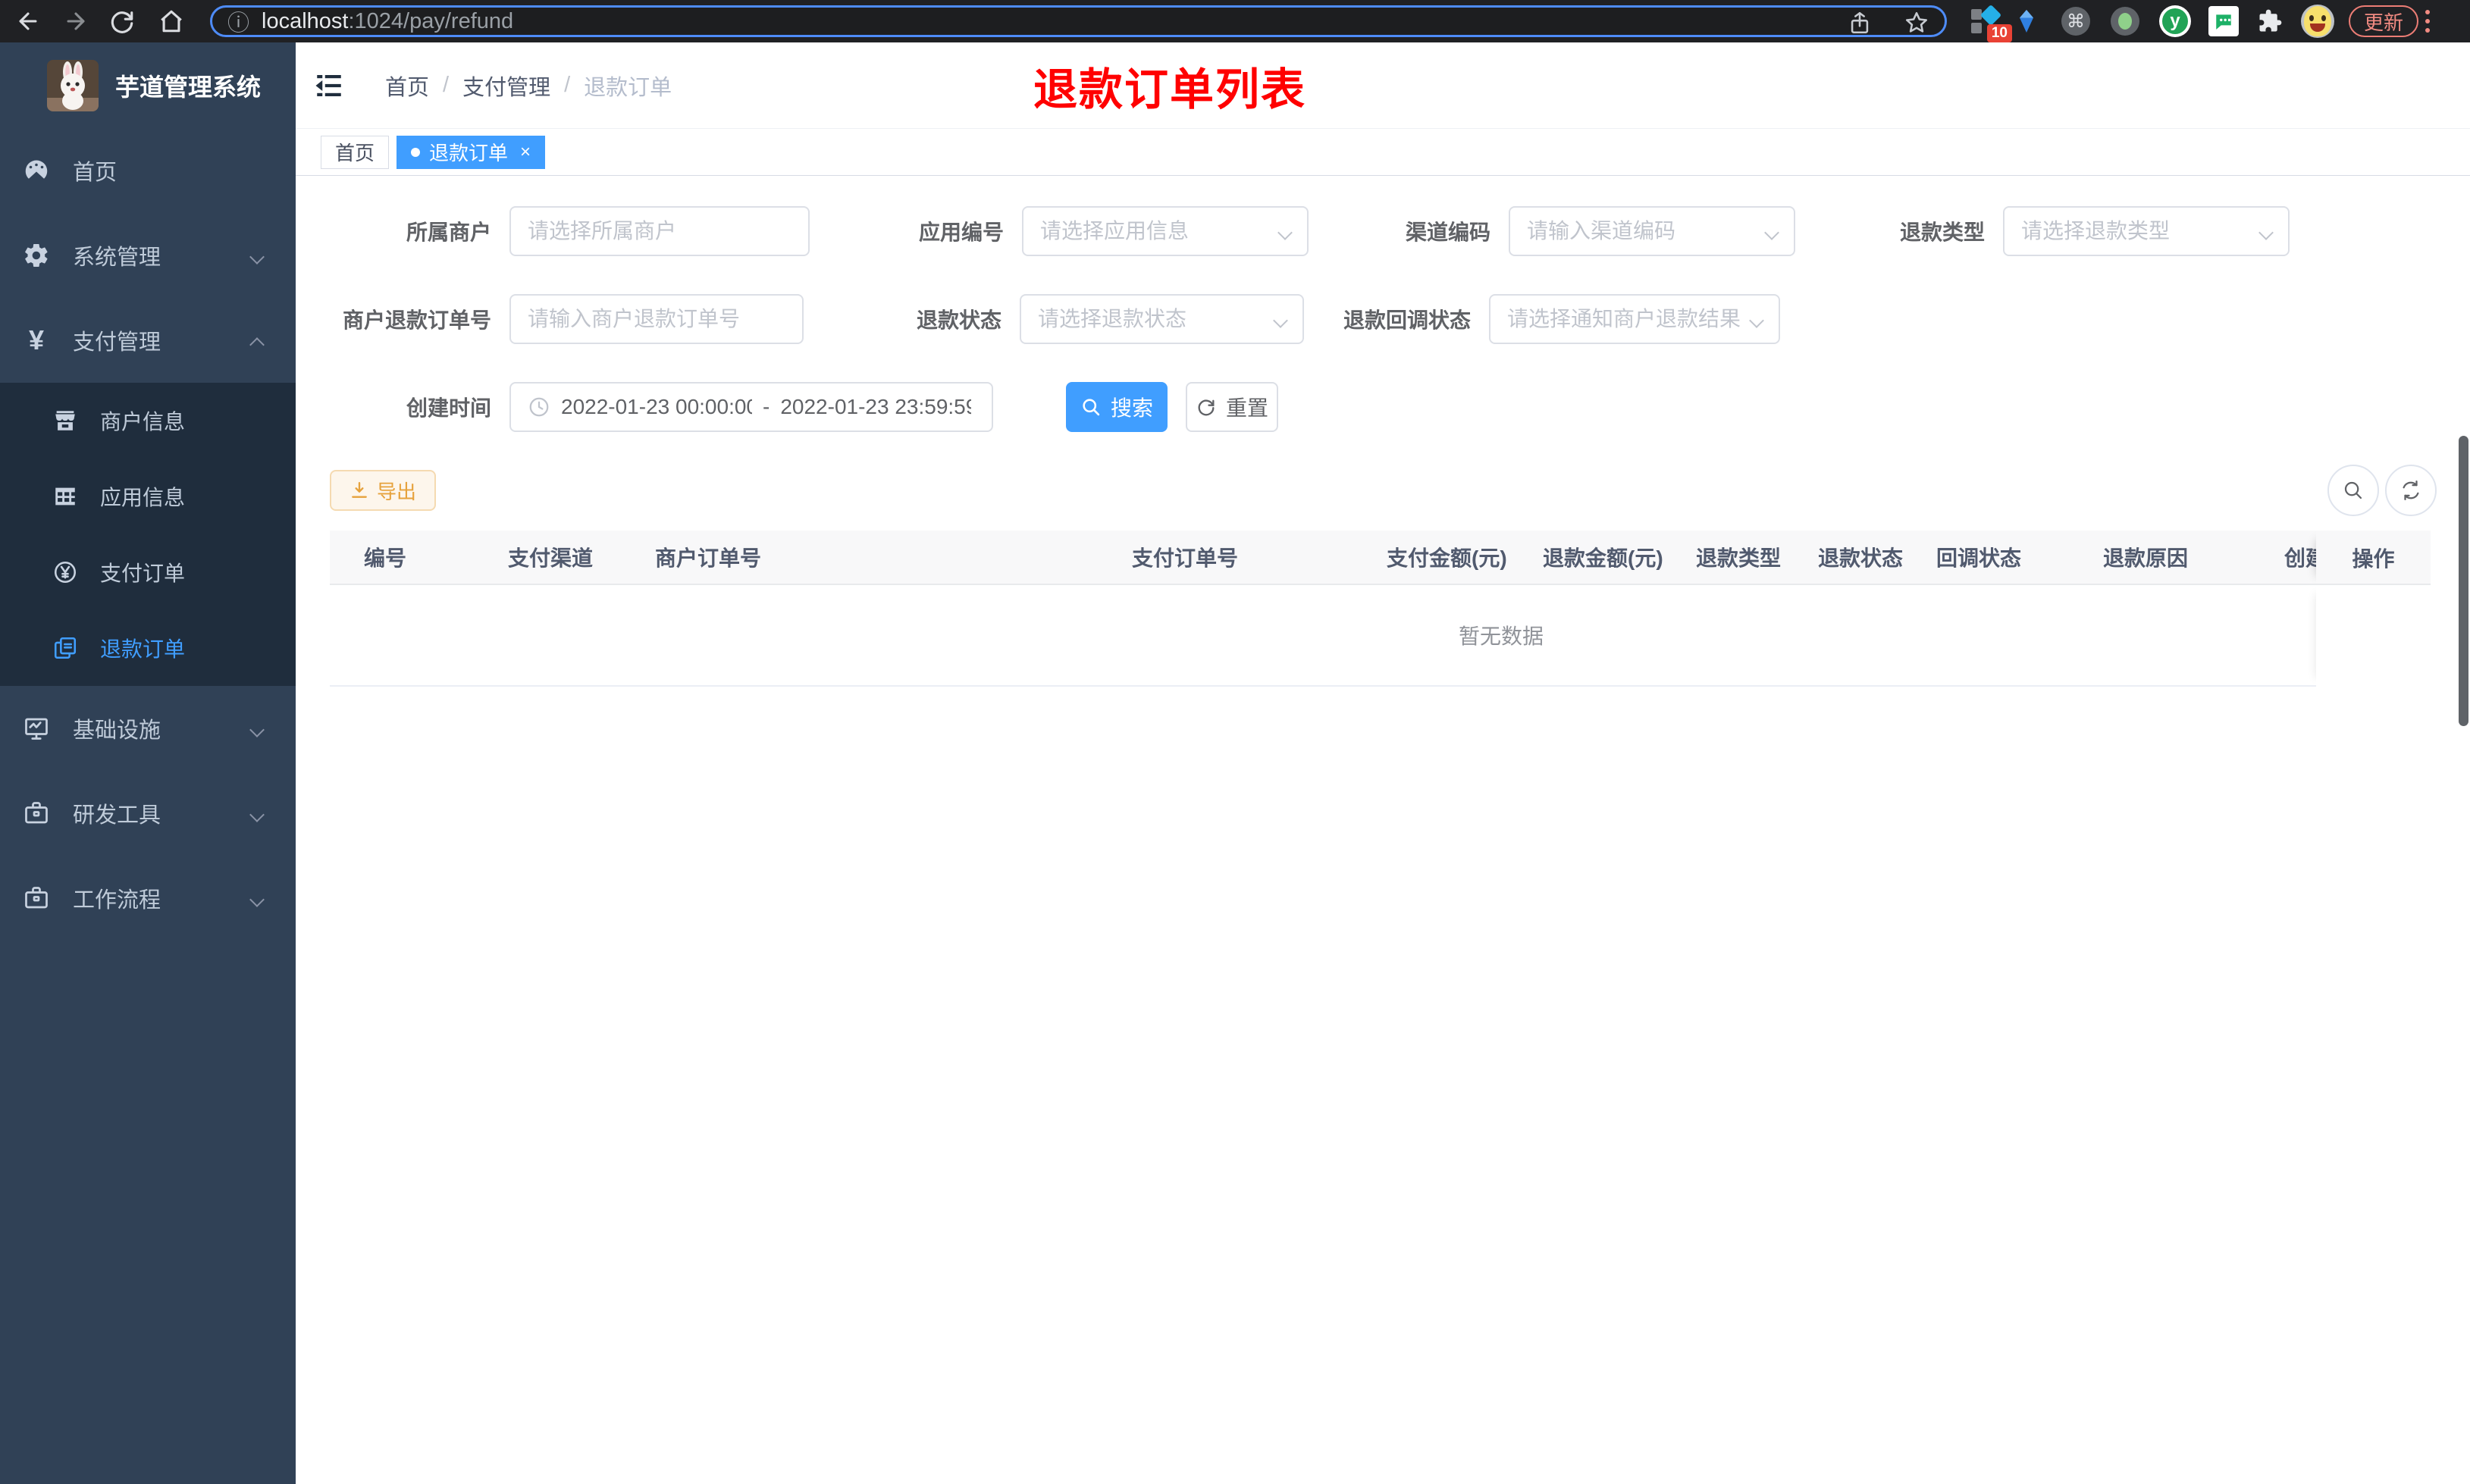  Describe the element at coordinates (1380, 636) in the screenshot. I see `table-body: 暂无数据` at that location.